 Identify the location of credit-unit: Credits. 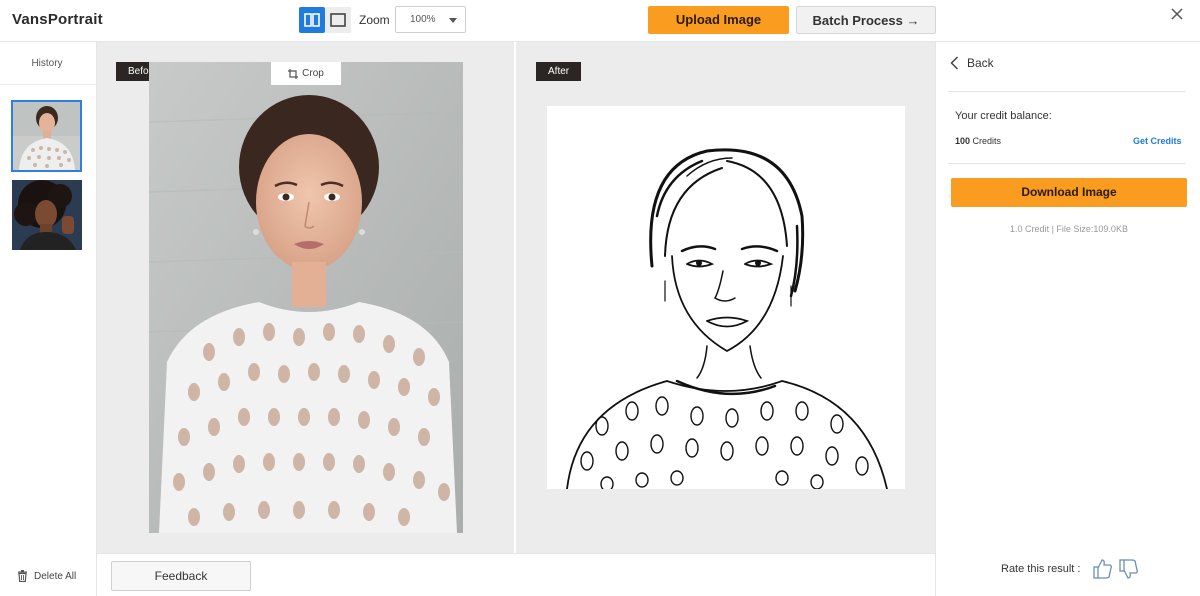
(987, 141).